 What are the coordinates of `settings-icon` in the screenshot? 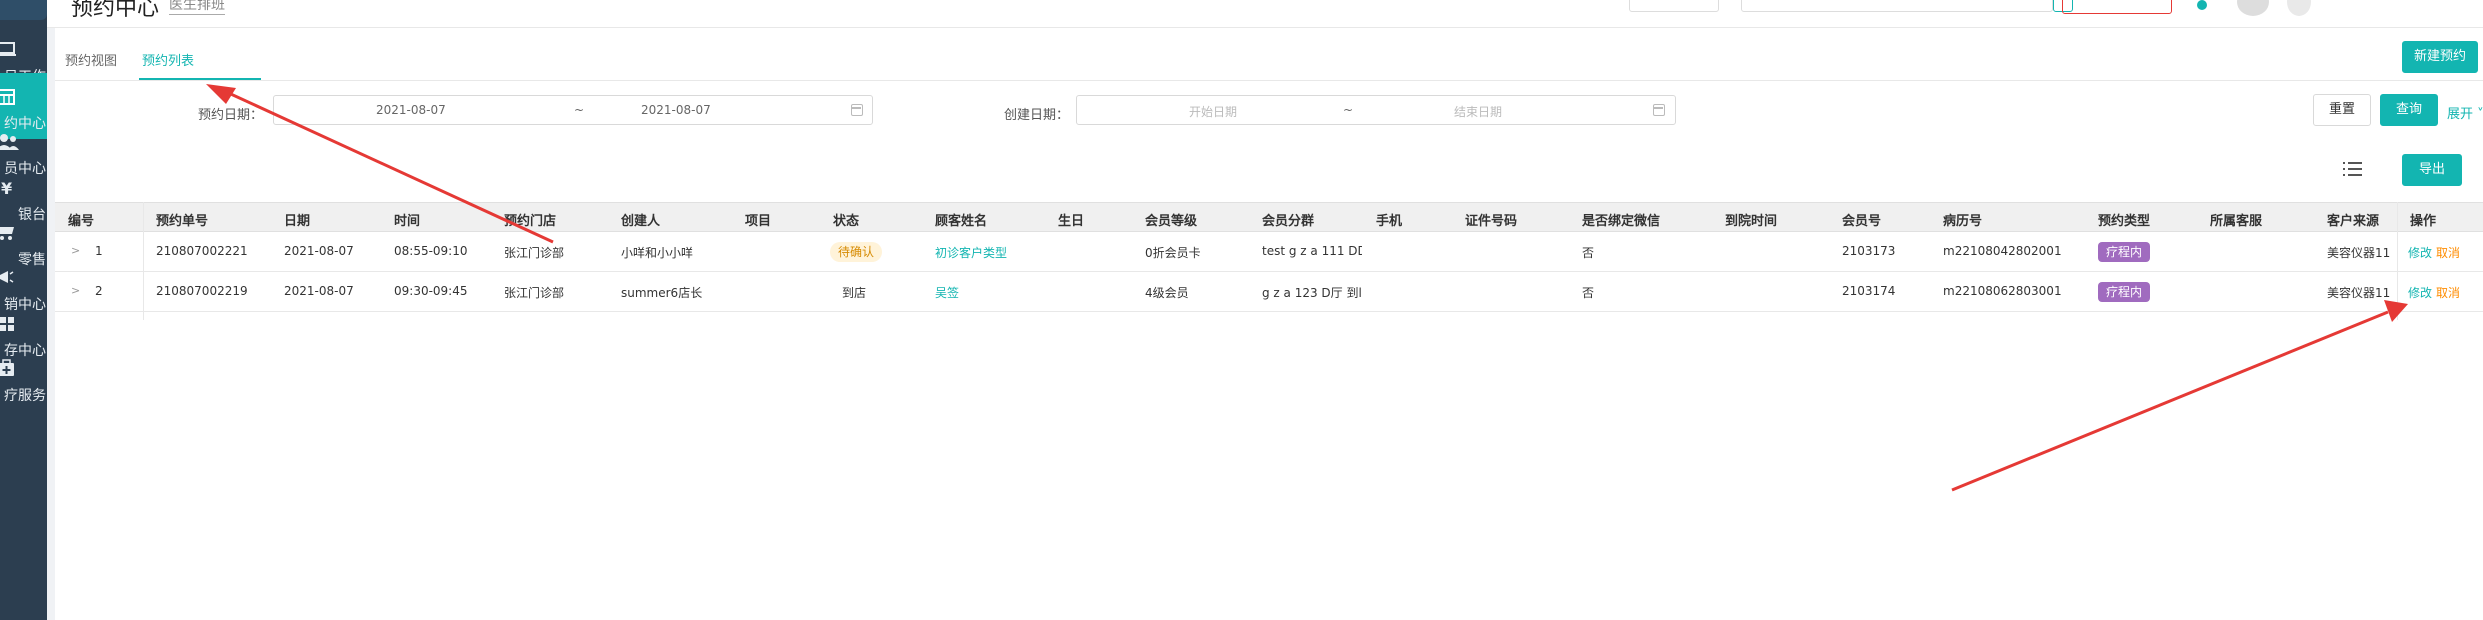 It's located at (2299, 8).